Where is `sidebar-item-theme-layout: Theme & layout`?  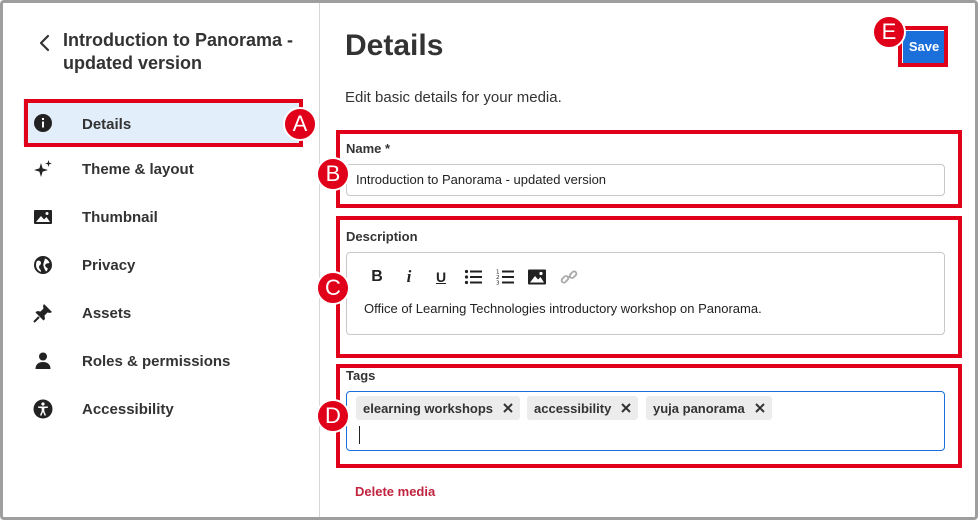 sidebar-item-theme-layout: Theme & layout is located at coordinates (163, 169).